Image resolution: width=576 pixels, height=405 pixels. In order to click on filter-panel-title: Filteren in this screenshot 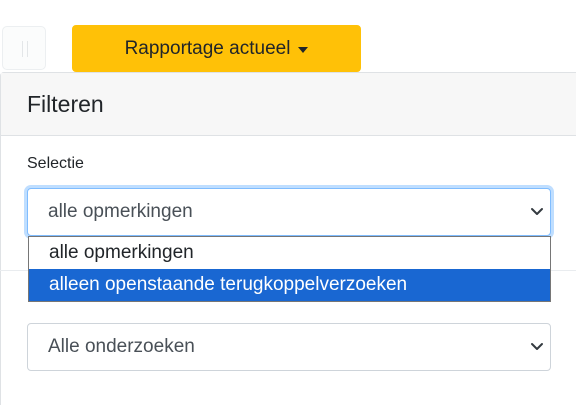, I will do `click(65, 103)`.